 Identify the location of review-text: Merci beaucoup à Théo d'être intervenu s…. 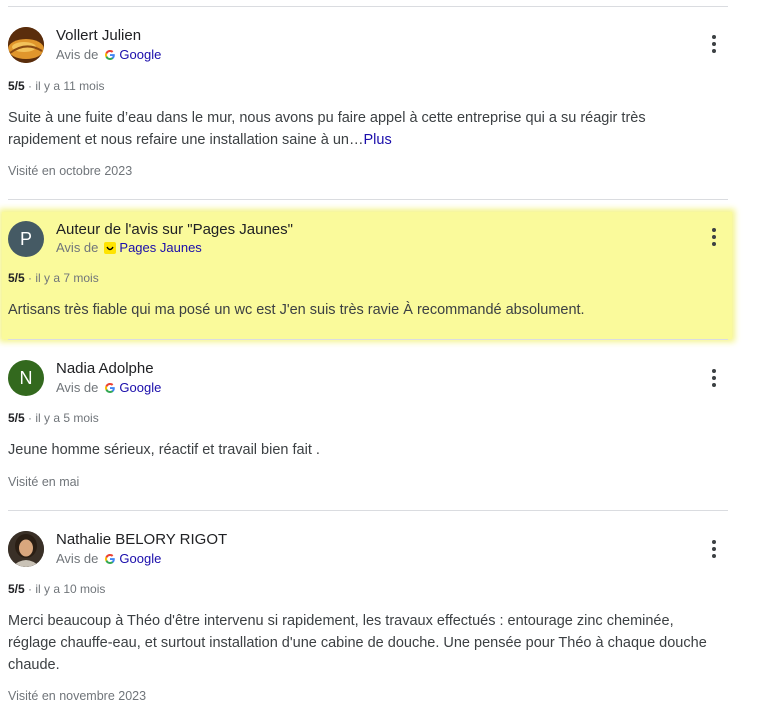
(357, 643).